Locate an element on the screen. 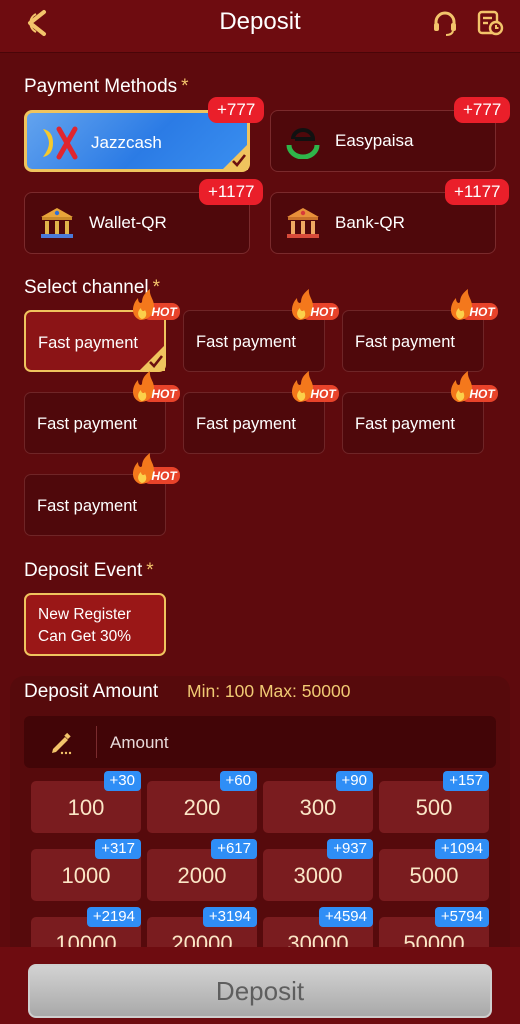  amount-bonus-badge: +4594 is located at coordinates (345, 917).